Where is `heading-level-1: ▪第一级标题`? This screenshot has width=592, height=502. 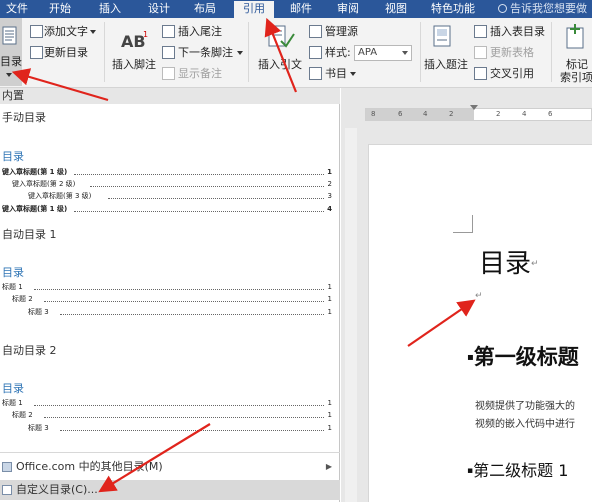 heading-level-1: ▪第一级标题 is located at coordinates (523, 356).